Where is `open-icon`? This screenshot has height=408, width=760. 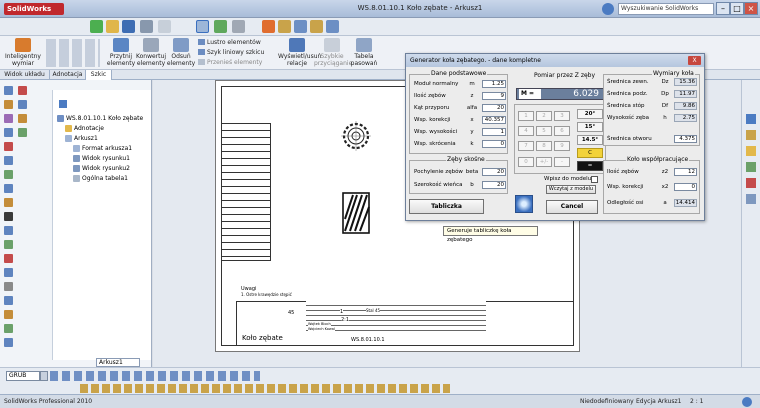 open-icon is located at coordinates (112, 26).